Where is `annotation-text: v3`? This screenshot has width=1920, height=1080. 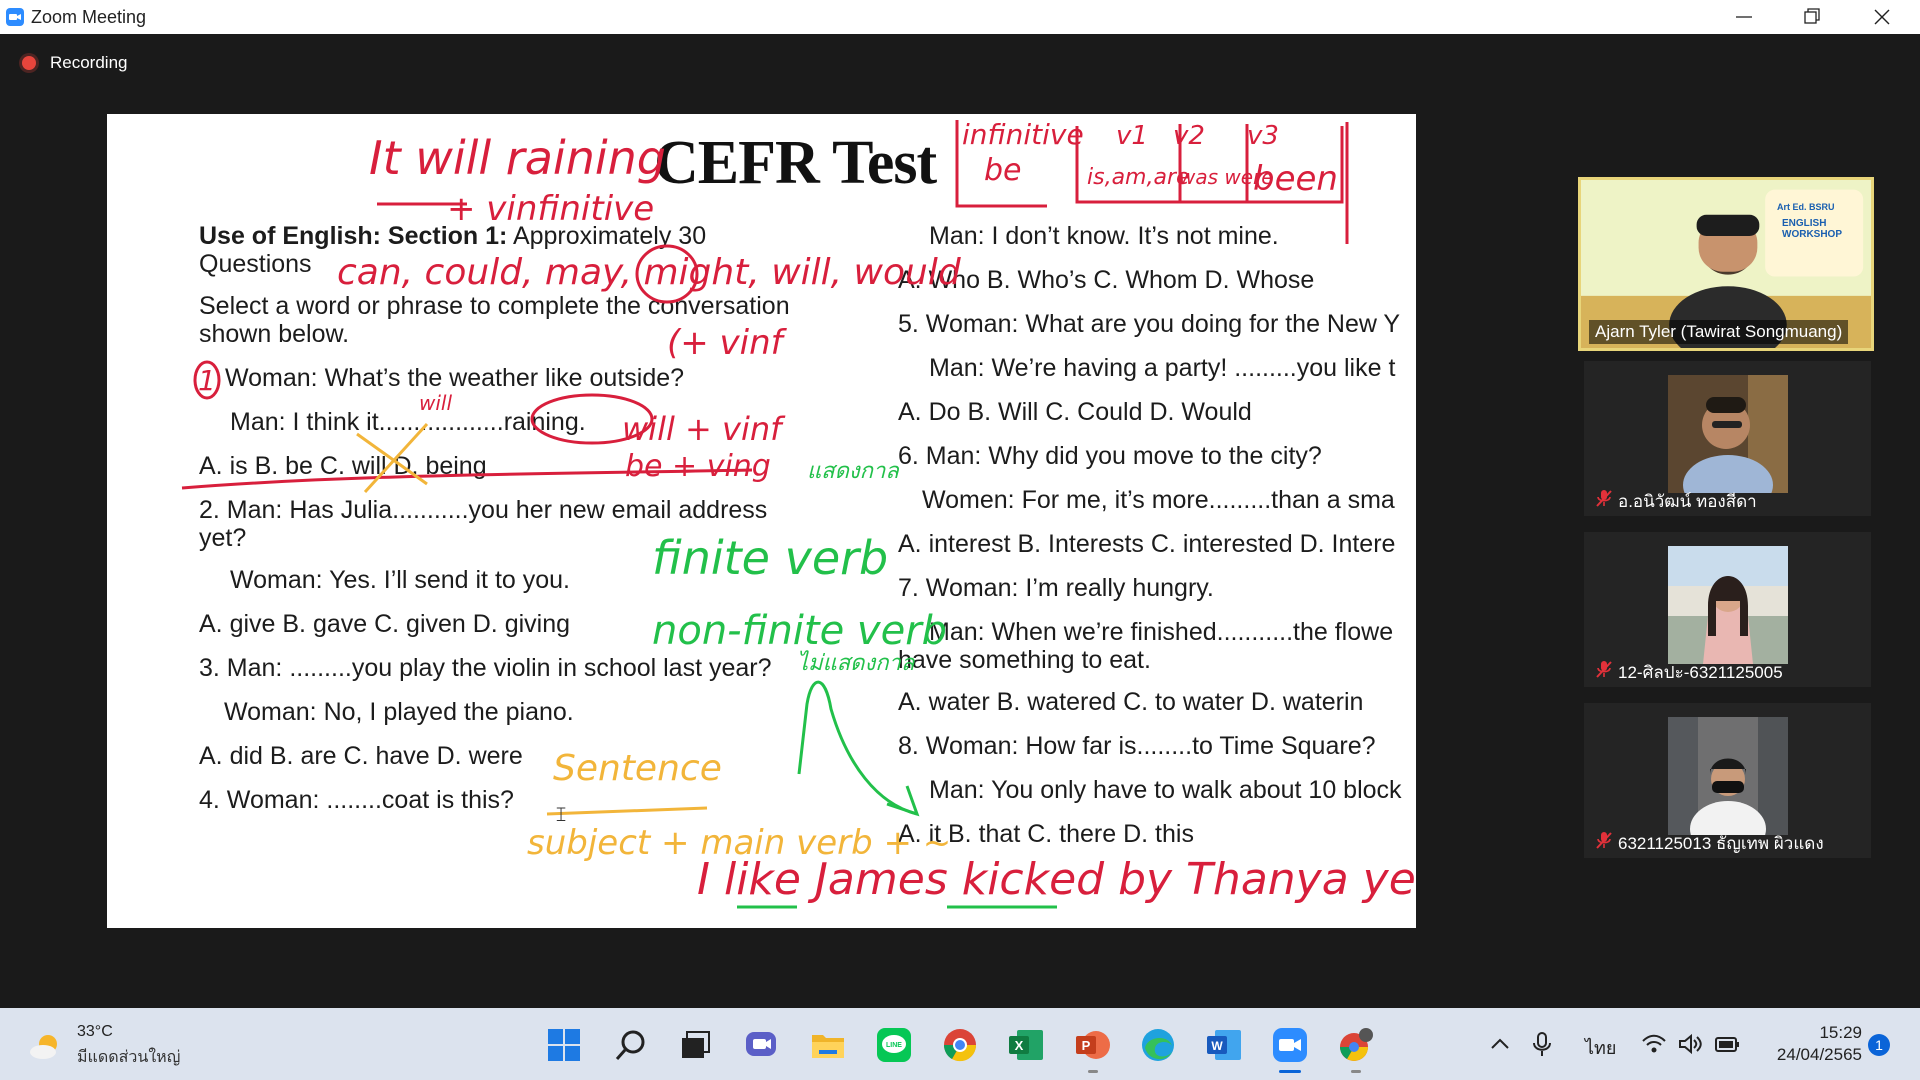 annotation-text: v3 is located at coordinates (1263, 136).